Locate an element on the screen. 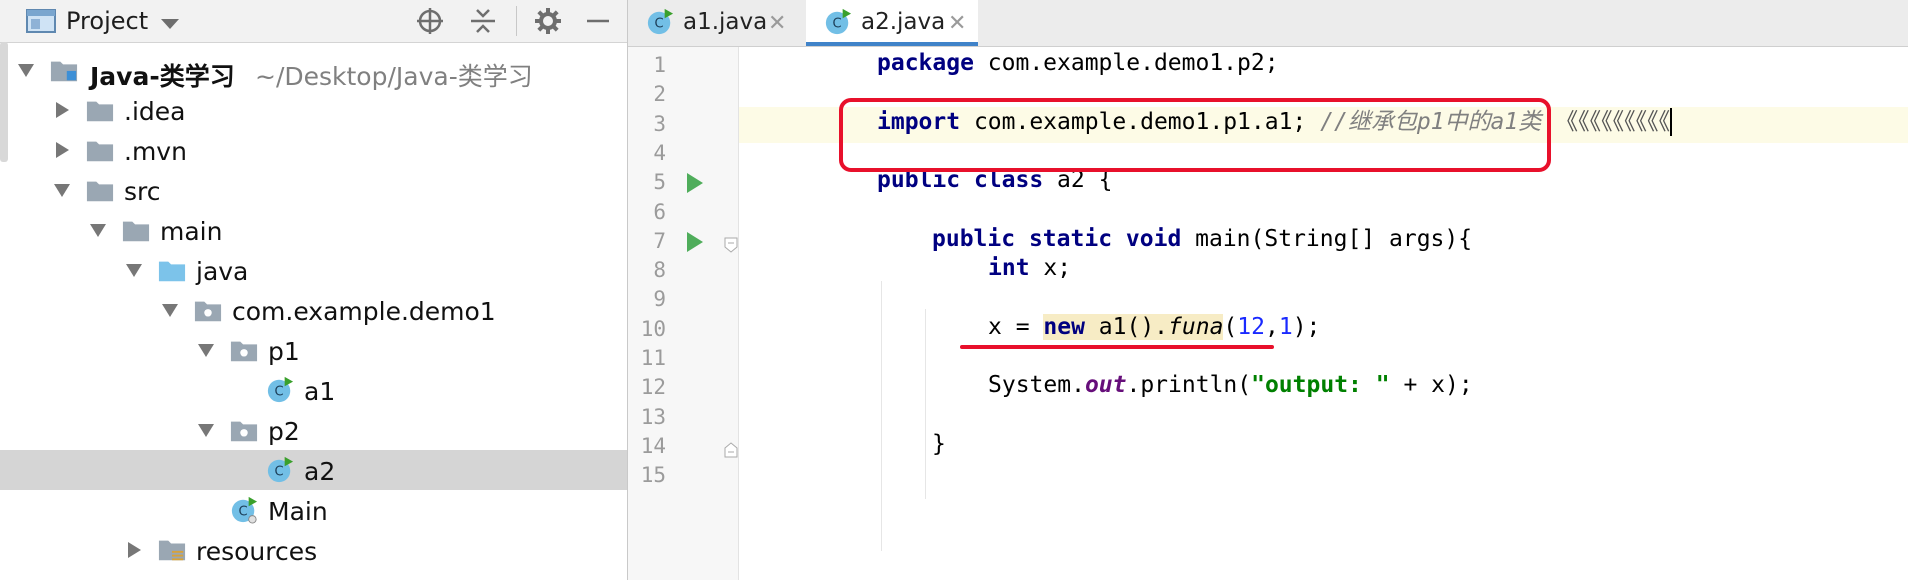 The height and width of the screenshot is (580, 1908). text-caret is located at coordinates (1671, 122).